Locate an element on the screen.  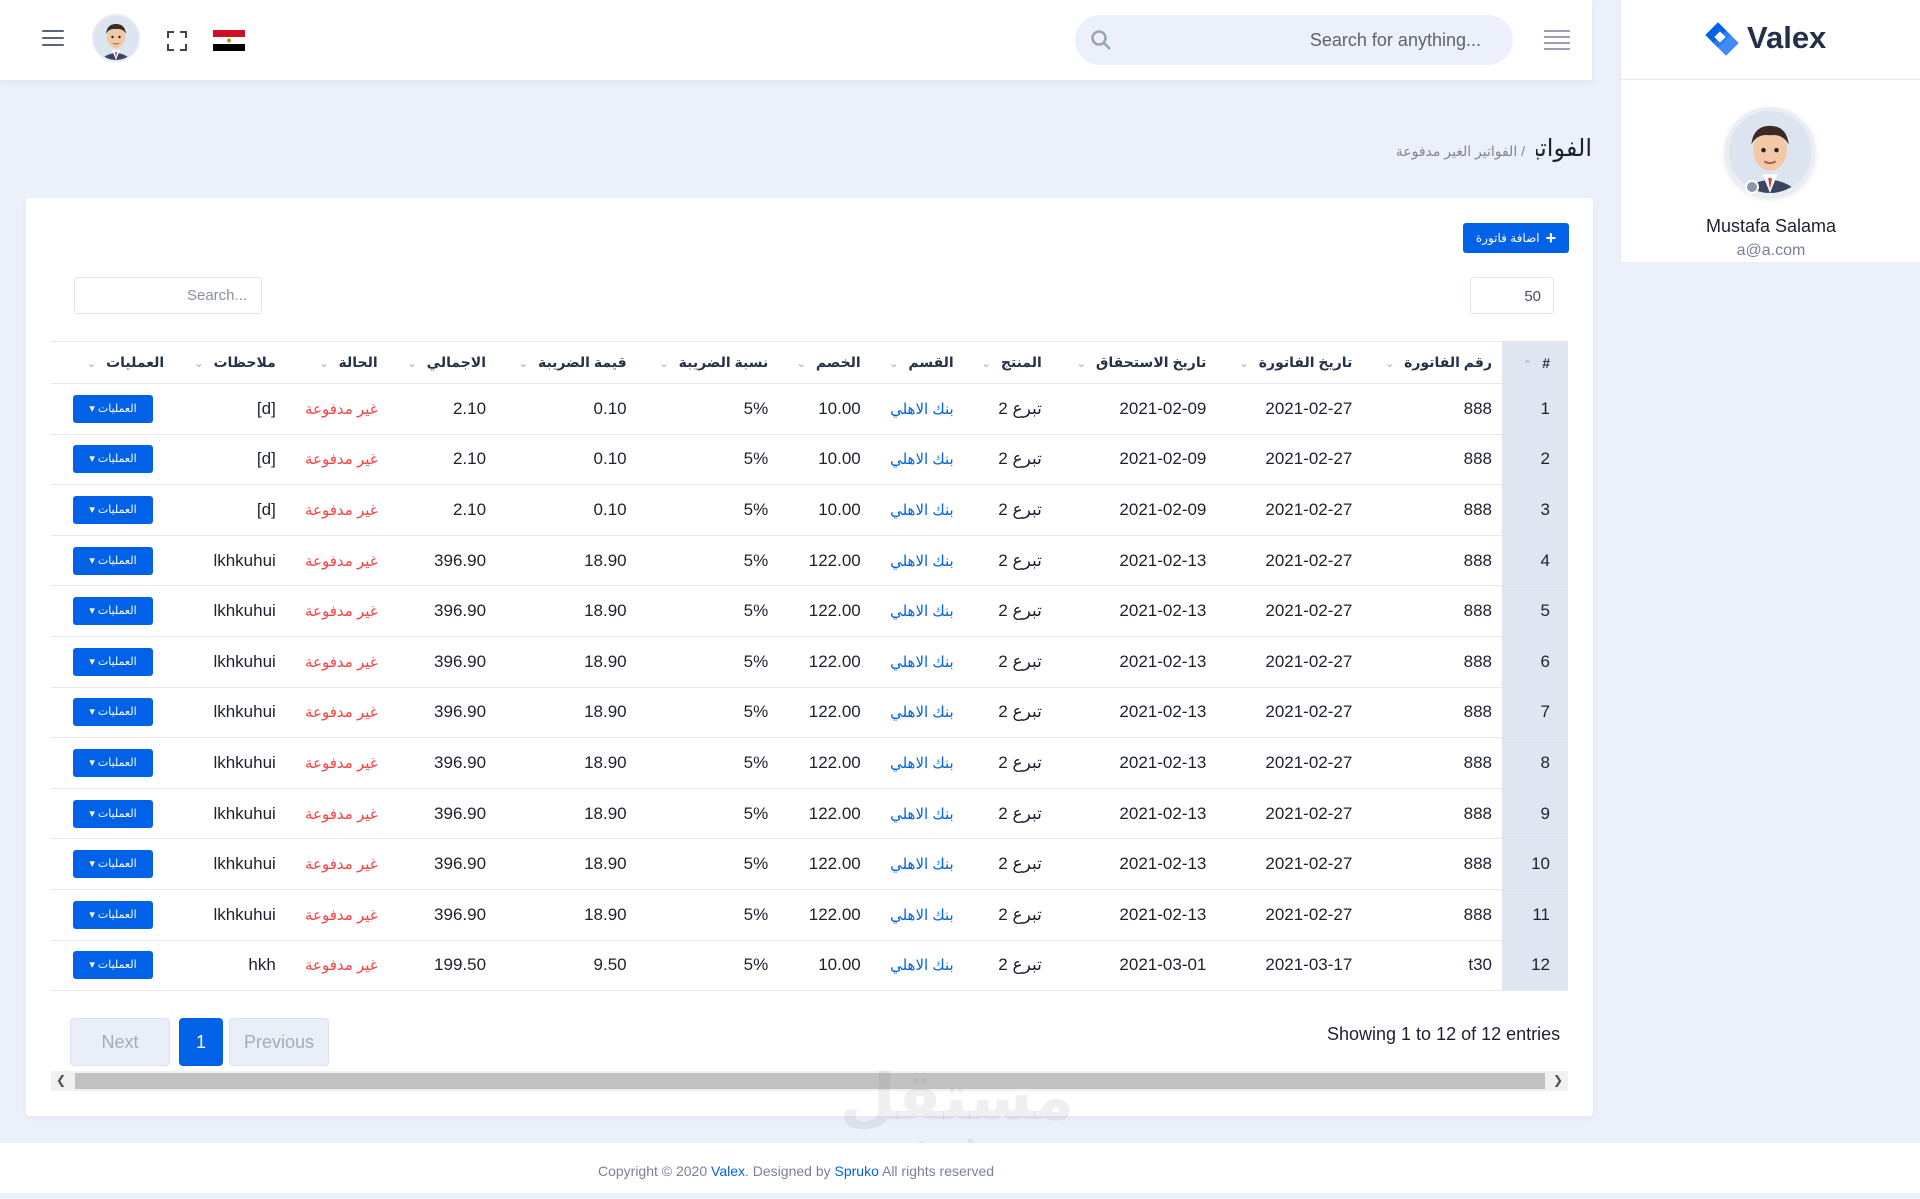
column-header-label: العمليات is located at coordinates (135, 362).